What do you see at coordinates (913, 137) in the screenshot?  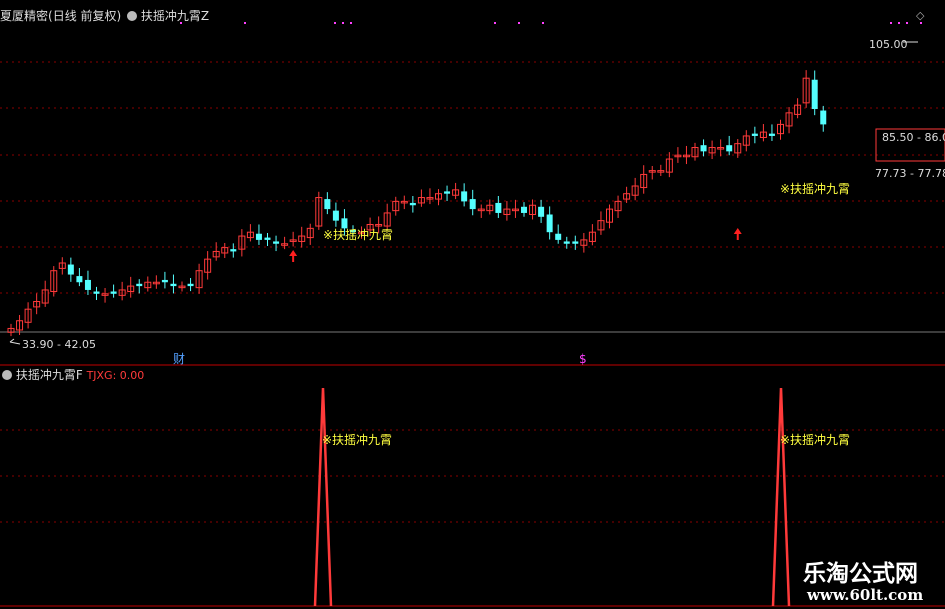 I see `box-upper-label: 85.50 - 86.04` at bounding box center [913, 137].